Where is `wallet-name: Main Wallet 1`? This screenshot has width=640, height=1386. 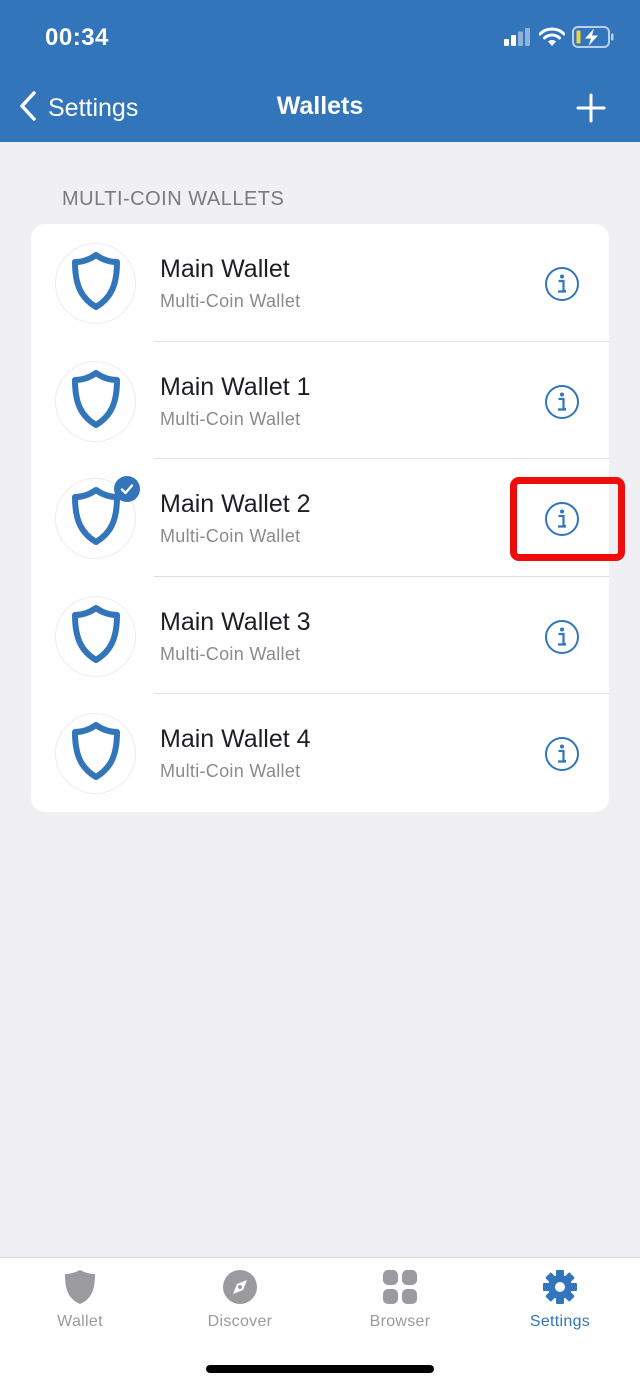
wallet-name: Main Wallet 1 is located at coordinates (235, 386).